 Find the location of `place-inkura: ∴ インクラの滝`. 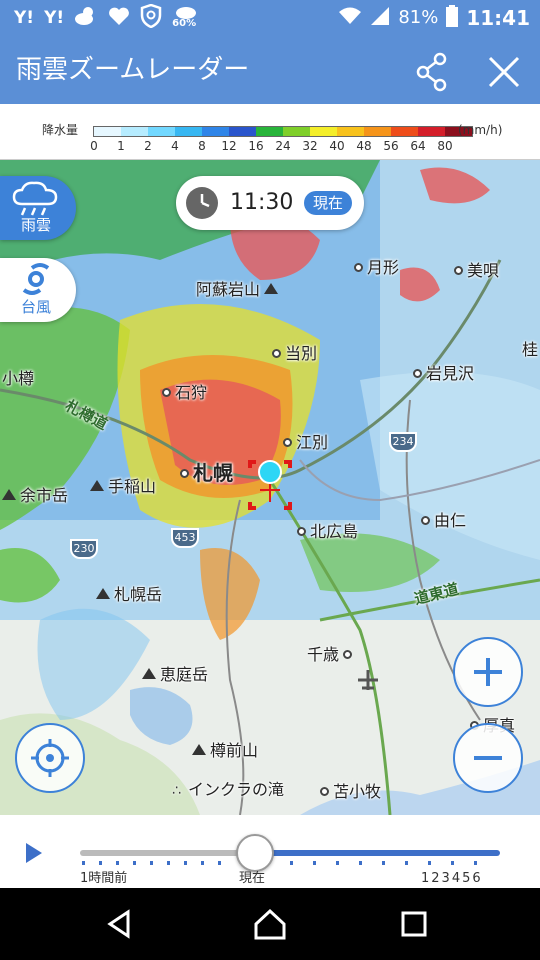

place-inkura: ∴ インクラの滝 is located at coordinates (228, 789).